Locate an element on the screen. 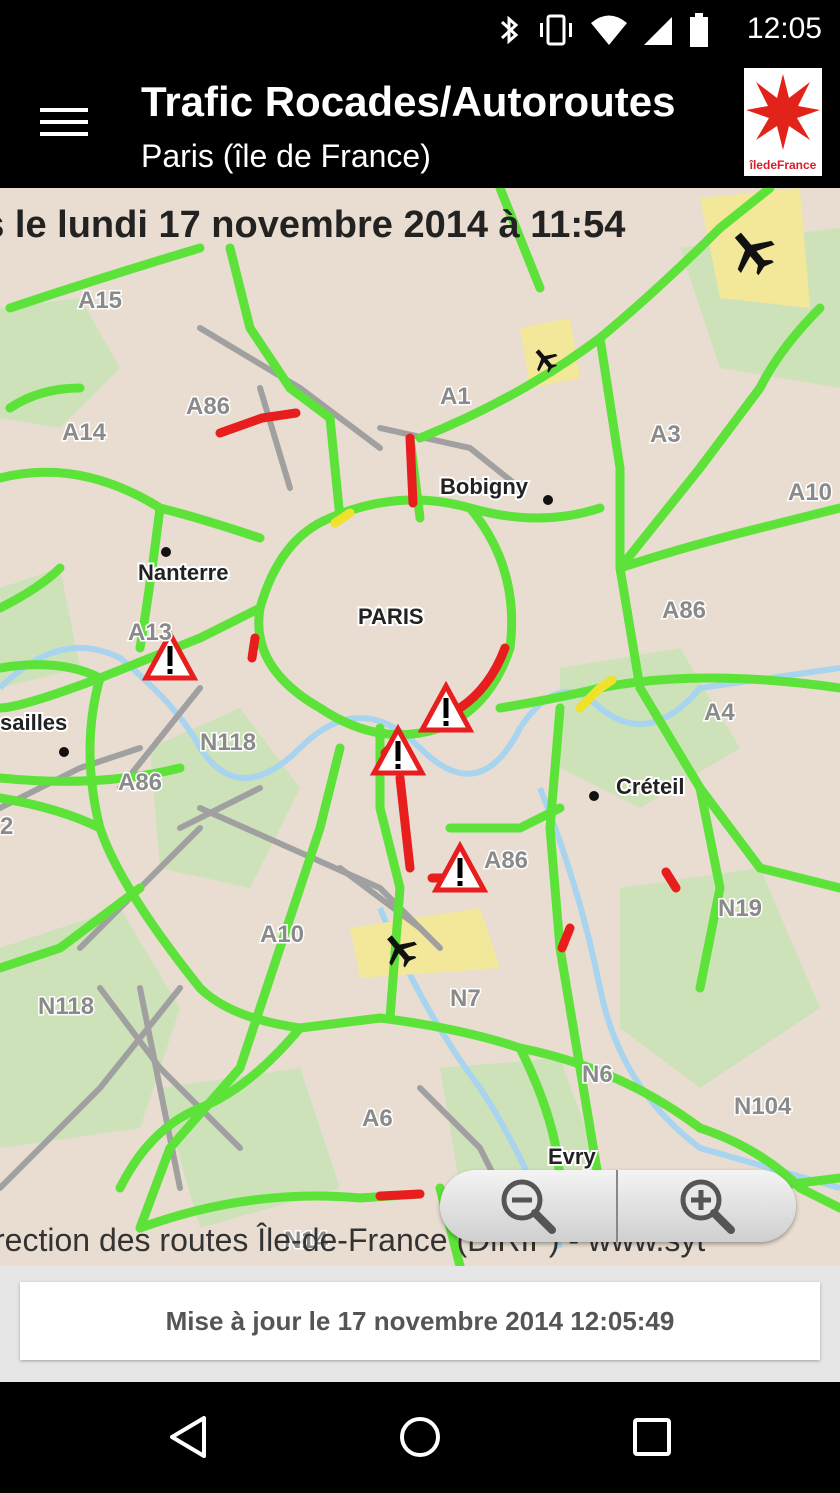 The height and width of the screenshot is (1493, 840). bluetooth-icon is located at coordinates (509, 30).